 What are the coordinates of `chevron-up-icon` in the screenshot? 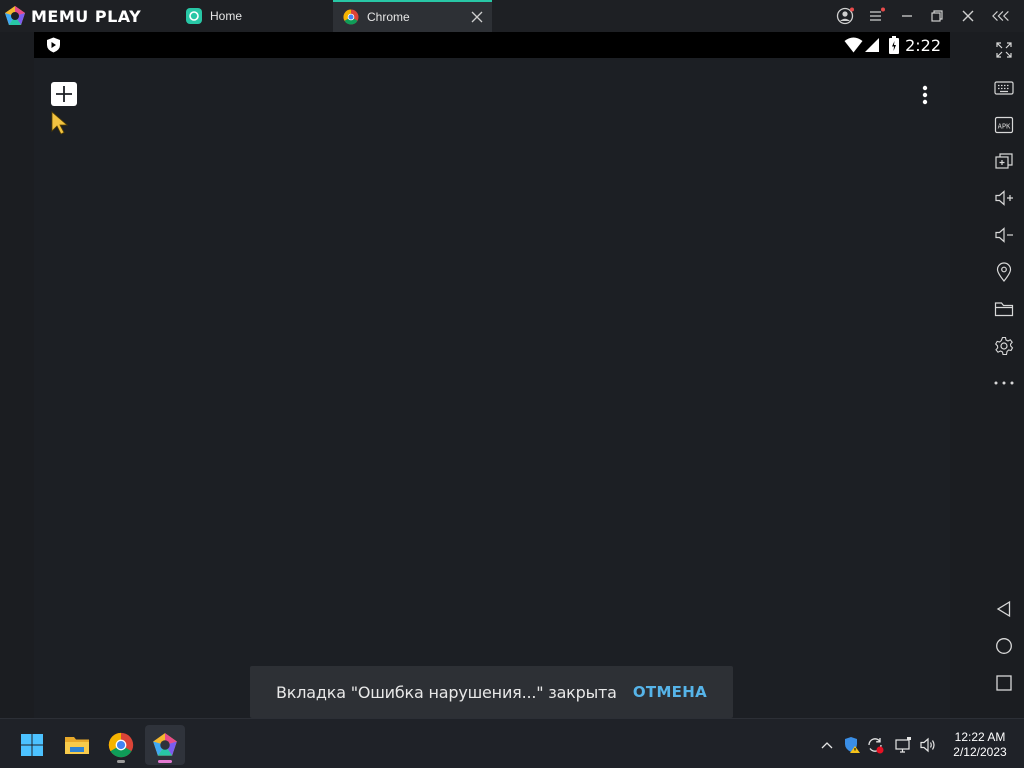 It's located at (827, 745).